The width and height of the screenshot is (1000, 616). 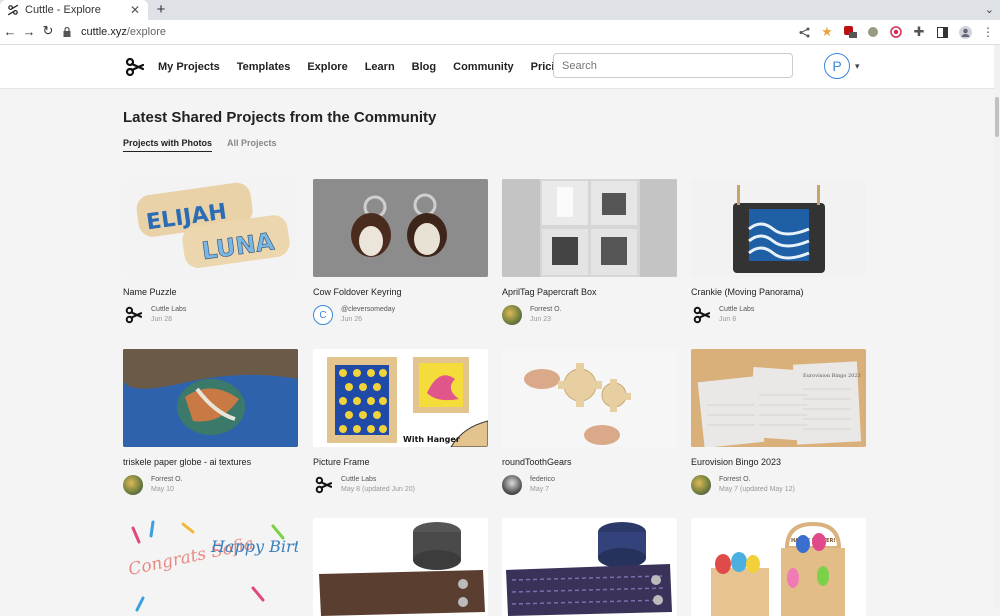 What do you see at coordinates (997, 117) in the screenshot?
I see `scrollbar-thumb` at bounding box center [997, 117].